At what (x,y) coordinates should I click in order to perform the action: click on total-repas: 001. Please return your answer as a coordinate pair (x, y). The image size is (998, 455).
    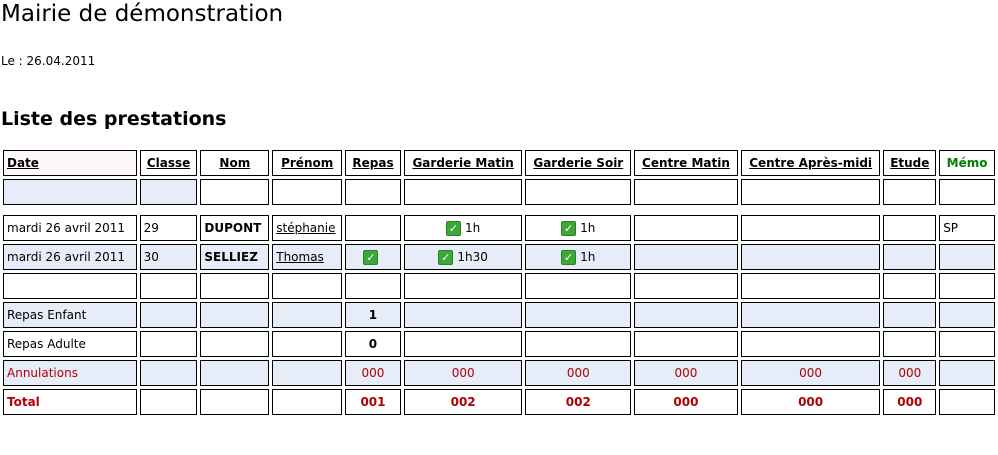
    Looking at the image, I should click on (373, 402).